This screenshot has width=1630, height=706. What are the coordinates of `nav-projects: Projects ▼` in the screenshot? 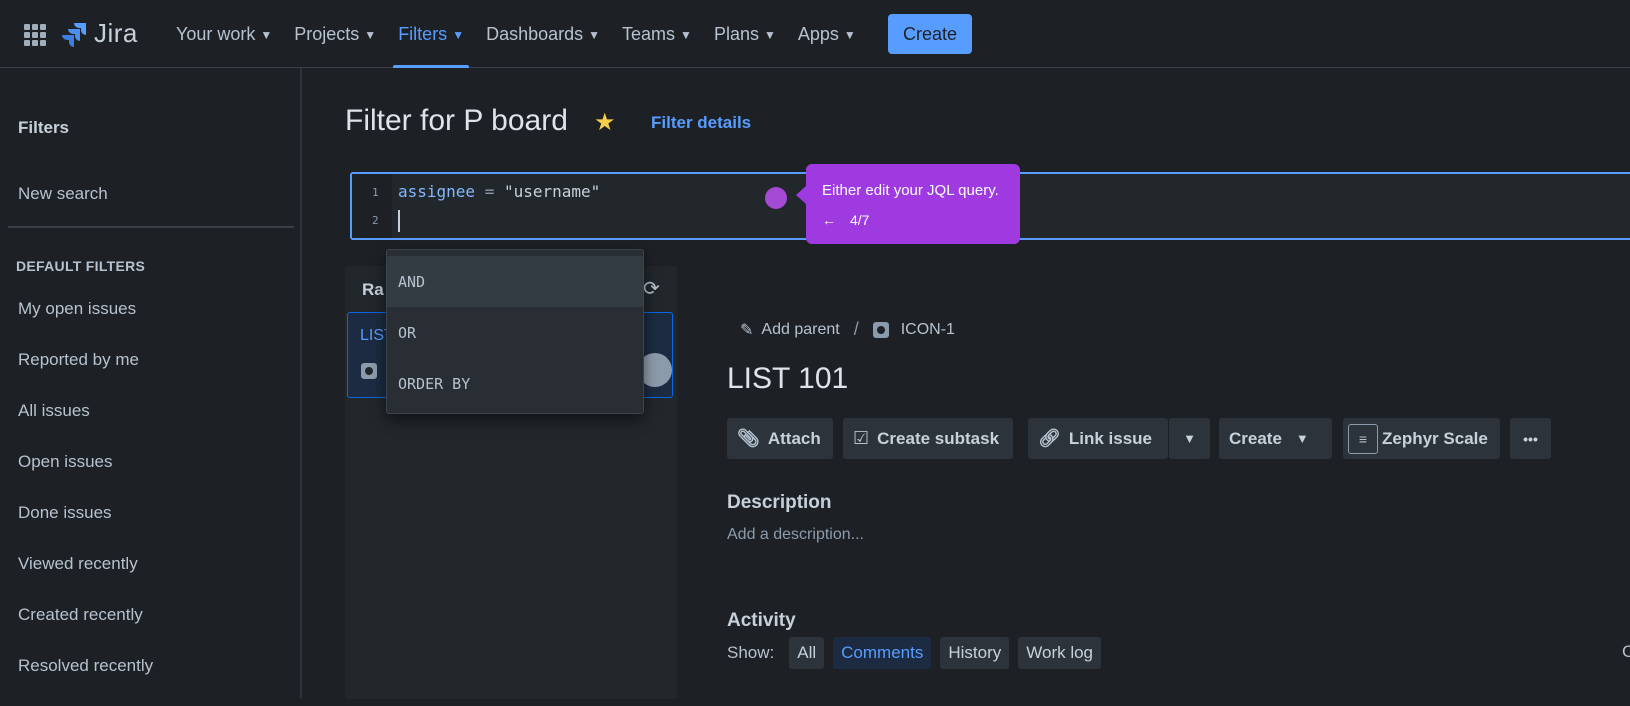 It's located at (335, 34).